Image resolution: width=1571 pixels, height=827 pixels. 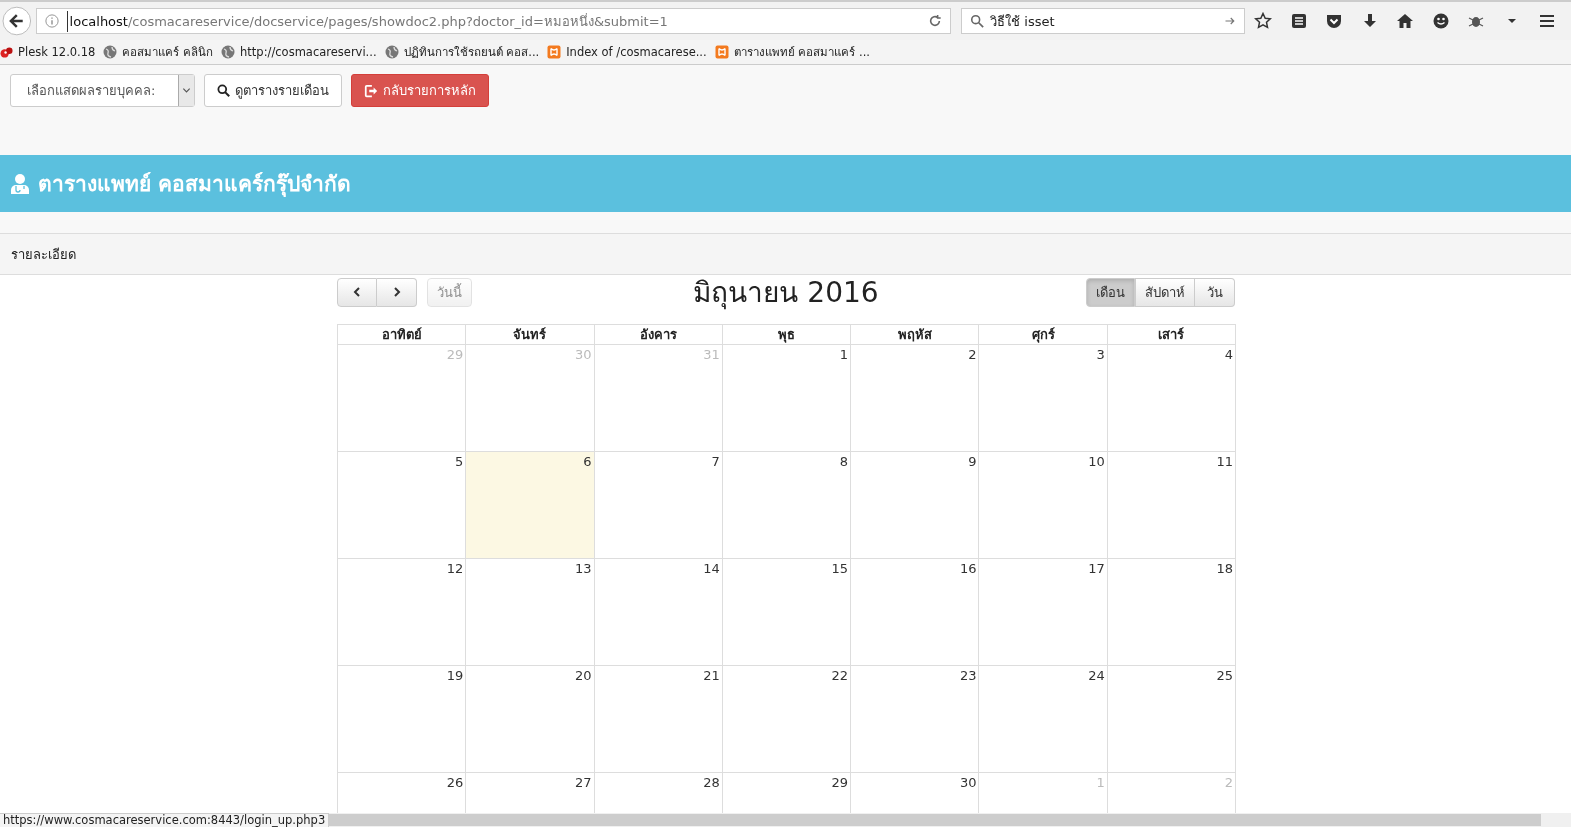 I want to click on day-number: 13, so click(x=583, y=568).